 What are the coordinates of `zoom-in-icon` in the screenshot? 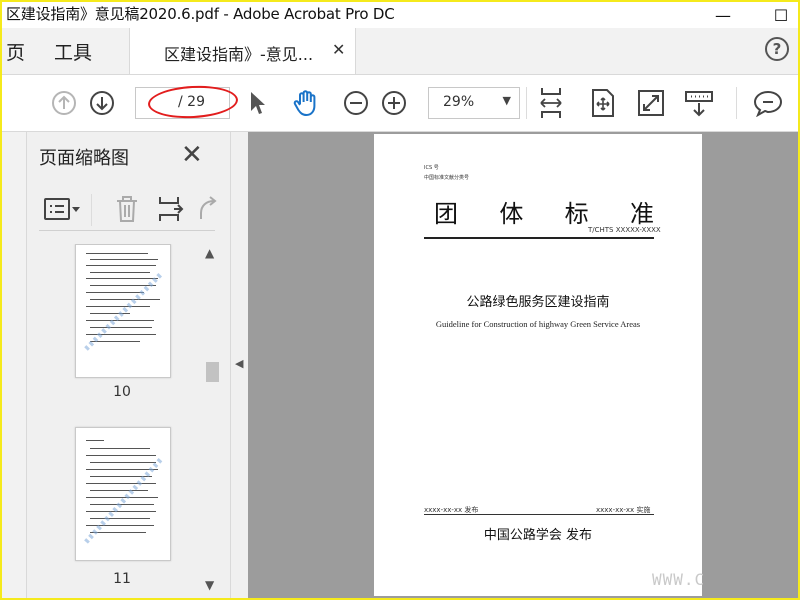 It's located at (394, 103).